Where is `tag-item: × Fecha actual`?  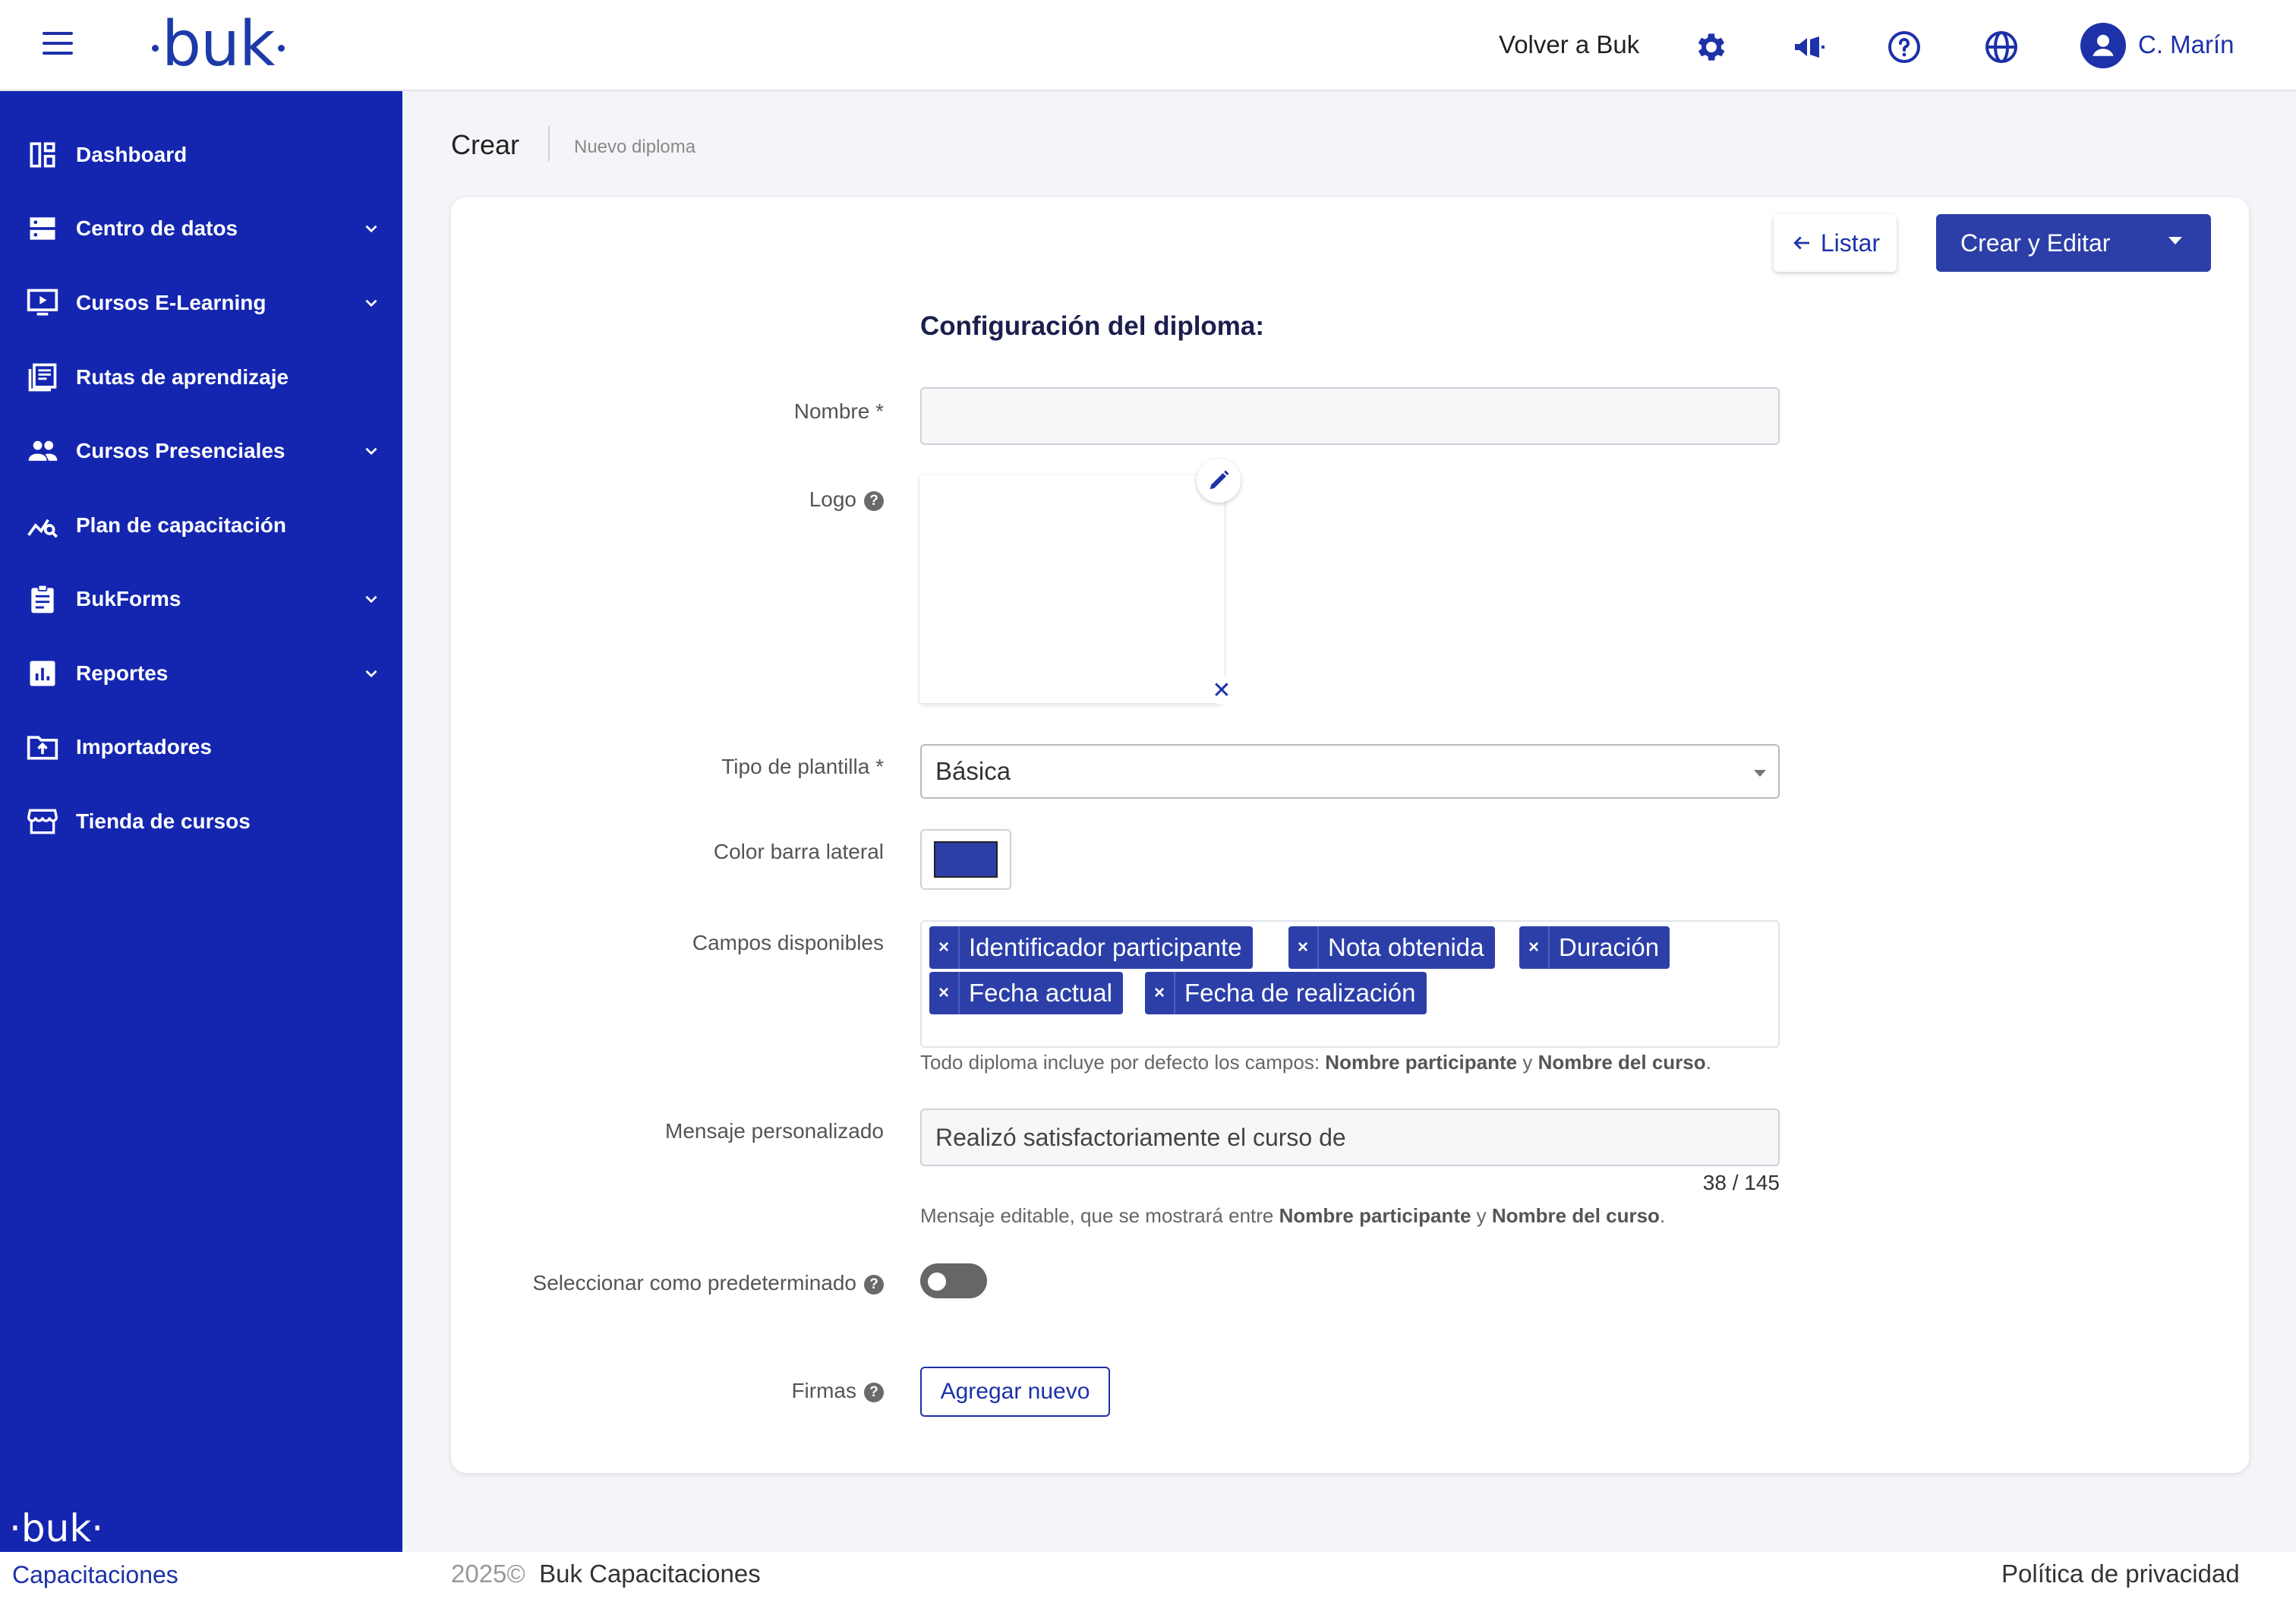 tag-item: × Fecha actual is located at coordinates (1026, 993).